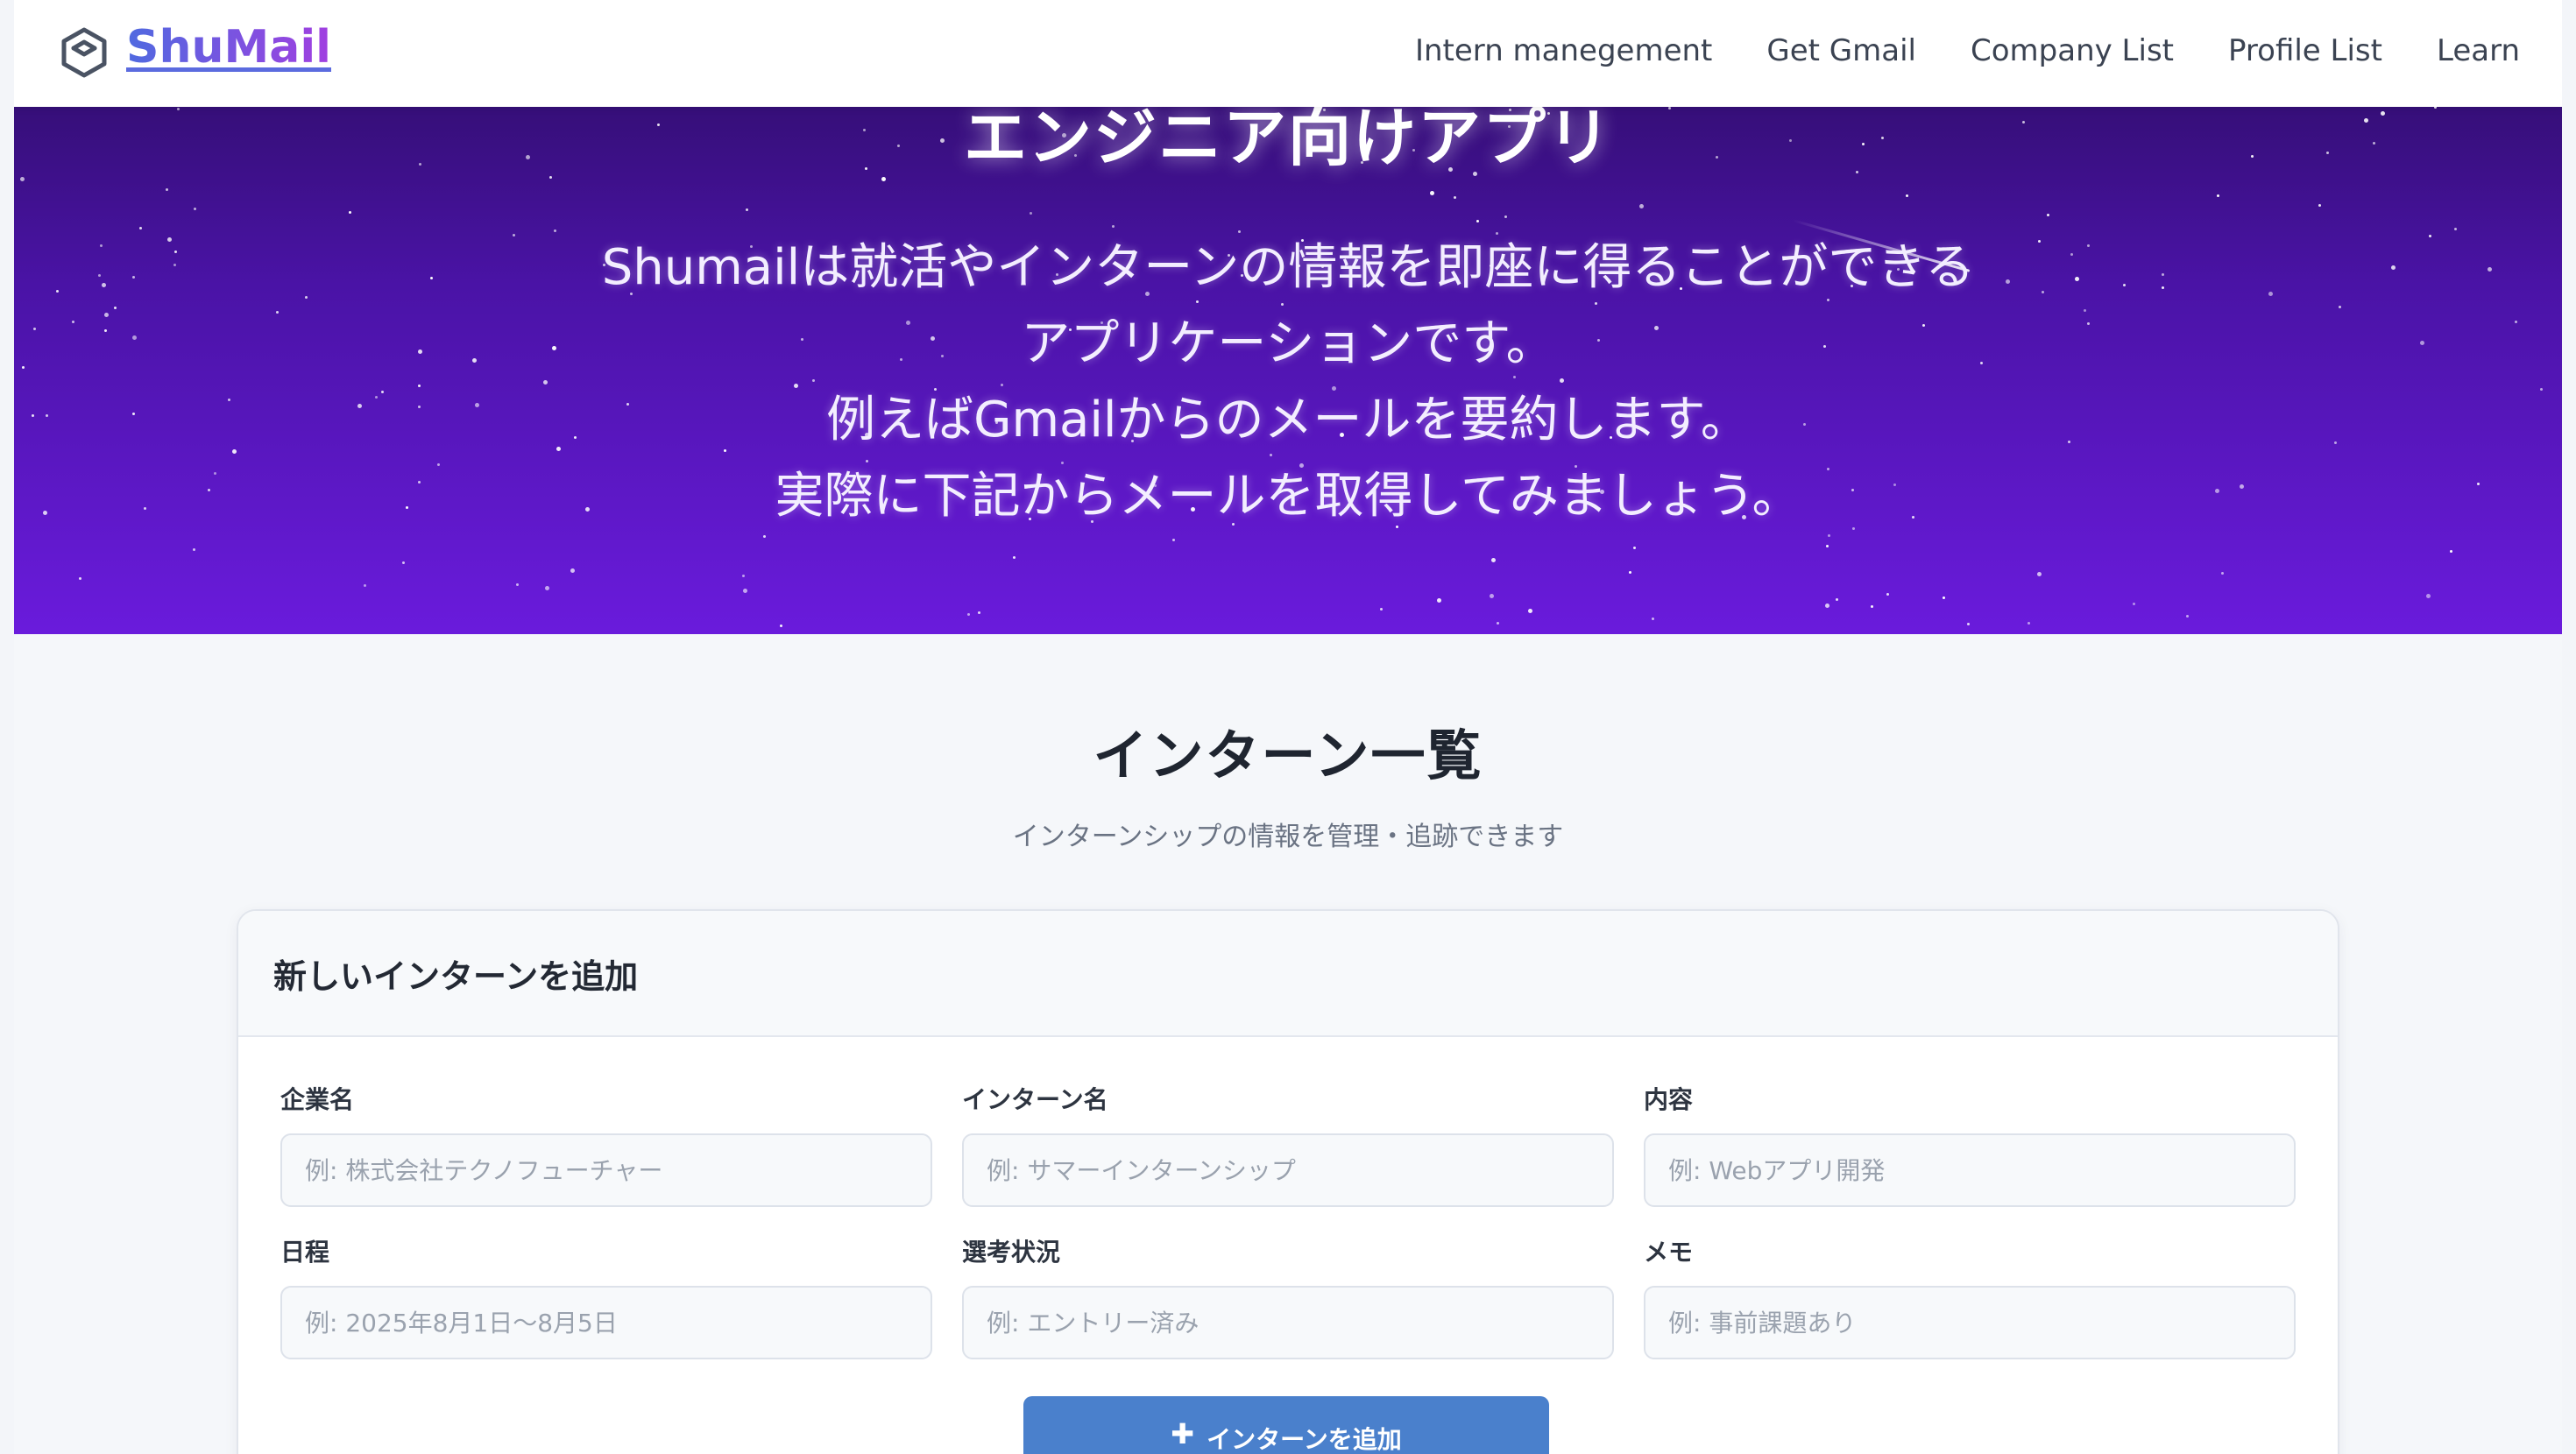 The height and width of the screenshot is (1454, 2576). I want to click on nav-link-intern-management: Intern manegement, so click(1563, 50).